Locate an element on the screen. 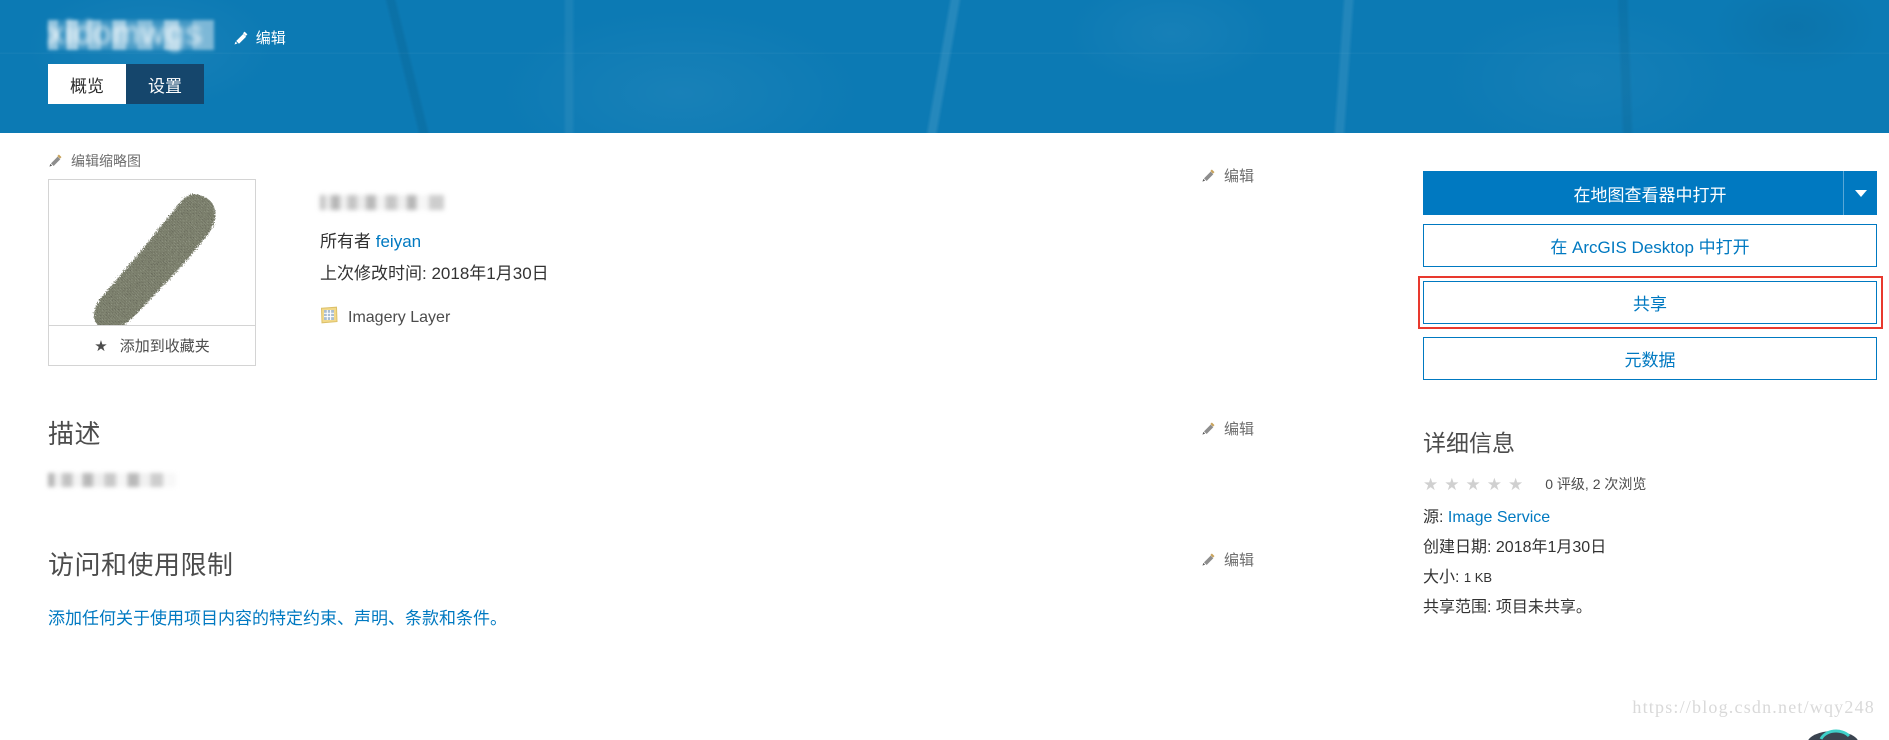 The image size is (1889, 740). thumbnail-card: ★ 添加到收藏夹 is located at coordinates (152, 272).